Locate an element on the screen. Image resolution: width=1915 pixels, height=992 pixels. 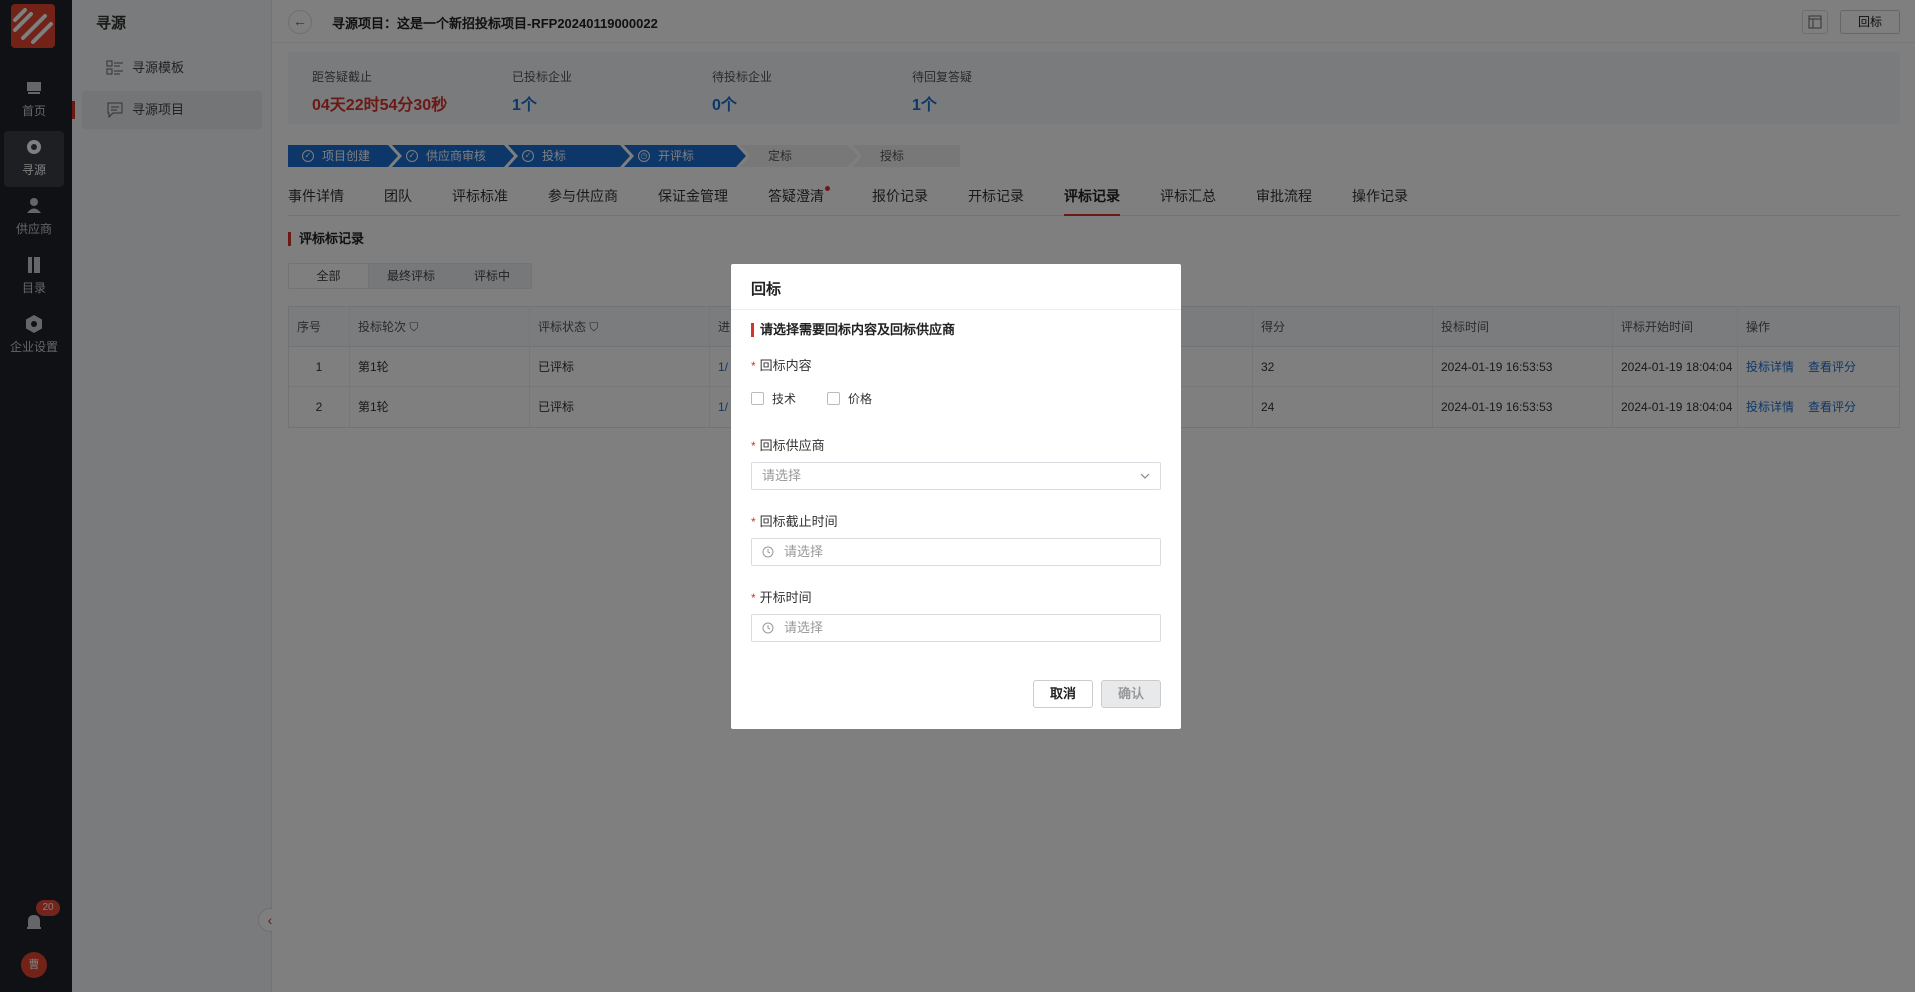
label-text: 开标时间 is located at coordinates (785, 597).